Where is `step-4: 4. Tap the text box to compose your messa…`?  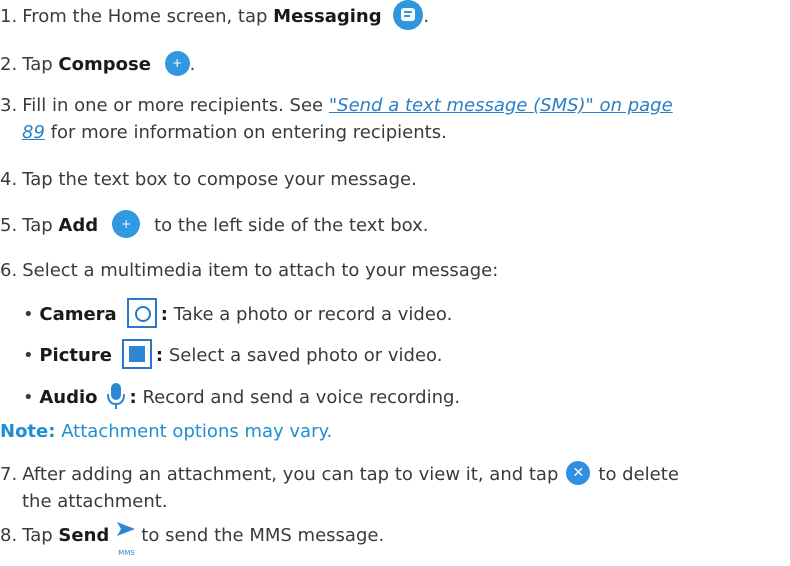 step-4: 4. Tap the text box to compose your messa… is located at coordinates (208, 180).